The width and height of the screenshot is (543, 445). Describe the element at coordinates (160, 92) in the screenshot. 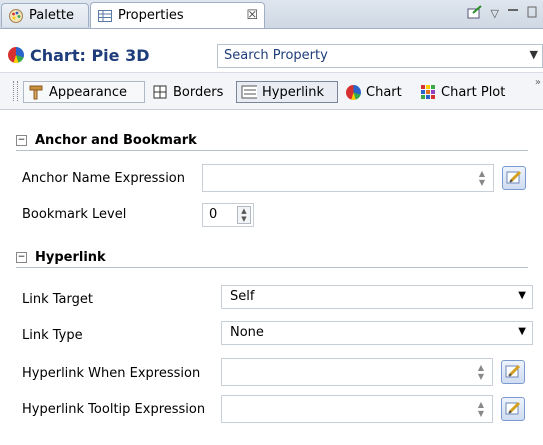

I see `borders-icon` at that location.